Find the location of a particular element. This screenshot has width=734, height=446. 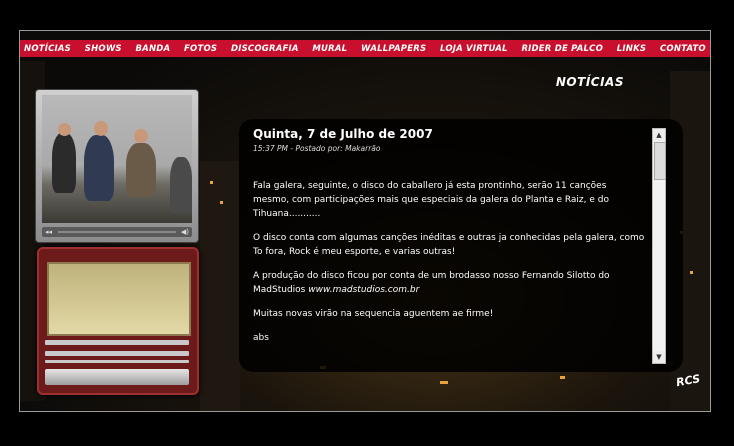

nav-loja-virtual: LOJA VIRTUAL is located at coordinates (474, 49).